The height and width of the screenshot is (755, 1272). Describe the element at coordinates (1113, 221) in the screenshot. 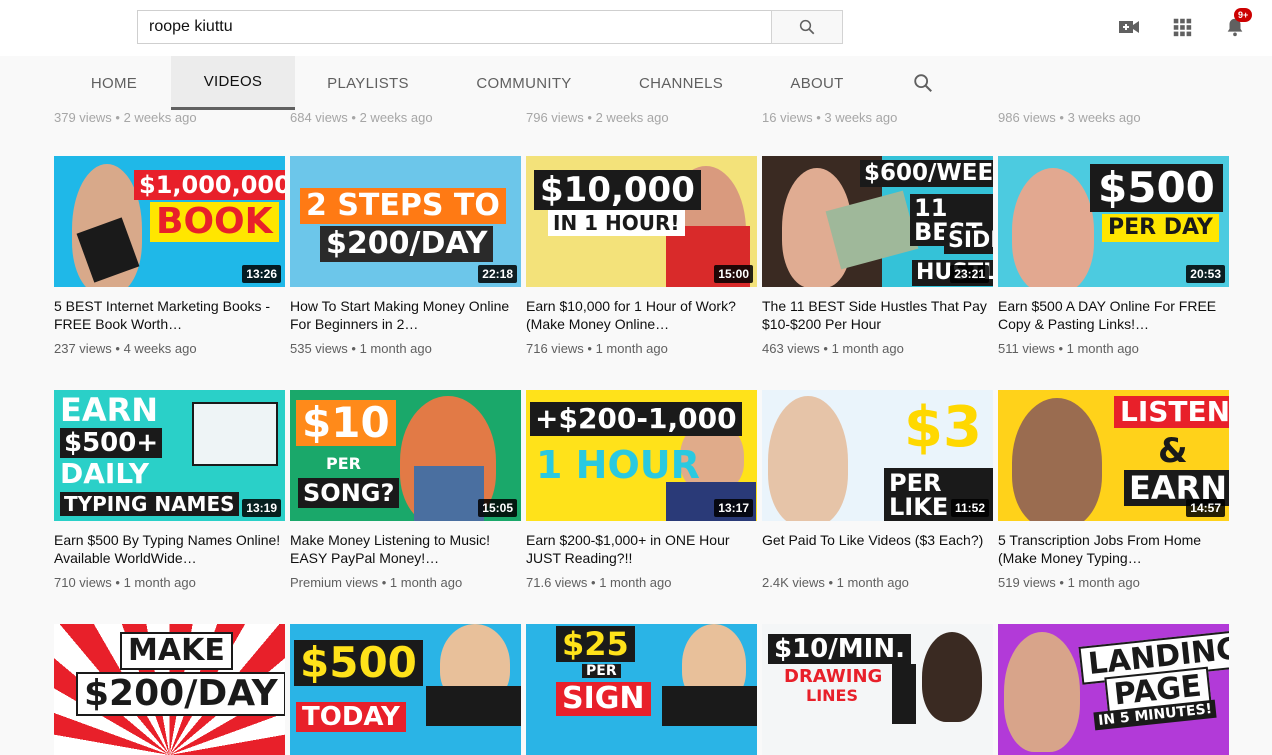

I see `video-thumbnail: $500 PER DAY 20:53` at that location.